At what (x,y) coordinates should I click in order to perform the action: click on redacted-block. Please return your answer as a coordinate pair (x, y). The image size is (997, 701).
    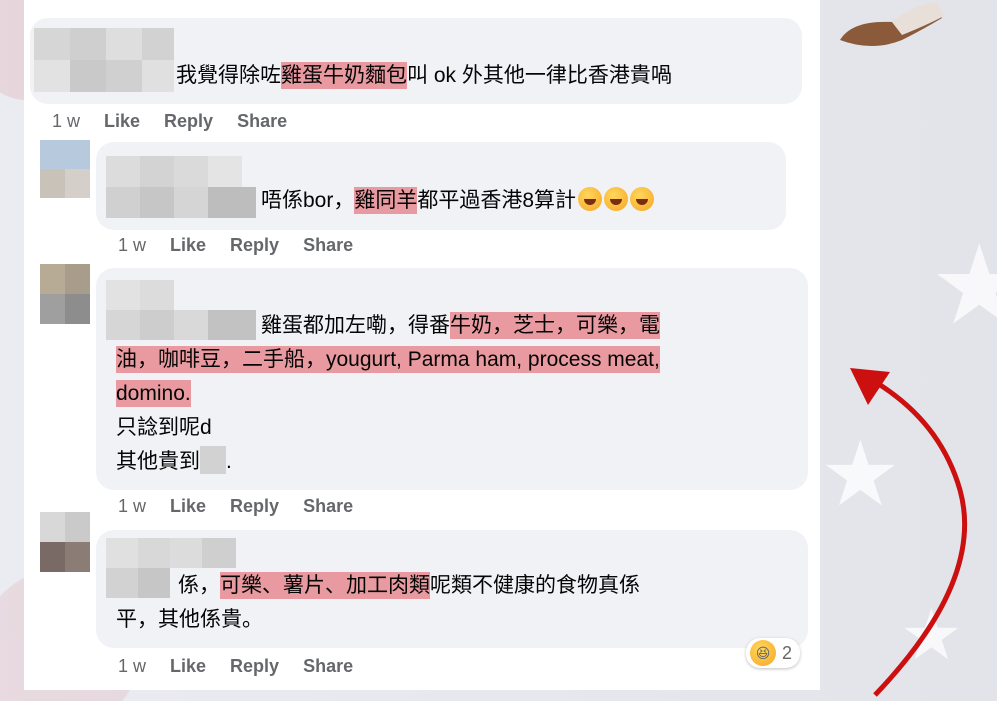
    Looking at the image, I should click on (213, 460).